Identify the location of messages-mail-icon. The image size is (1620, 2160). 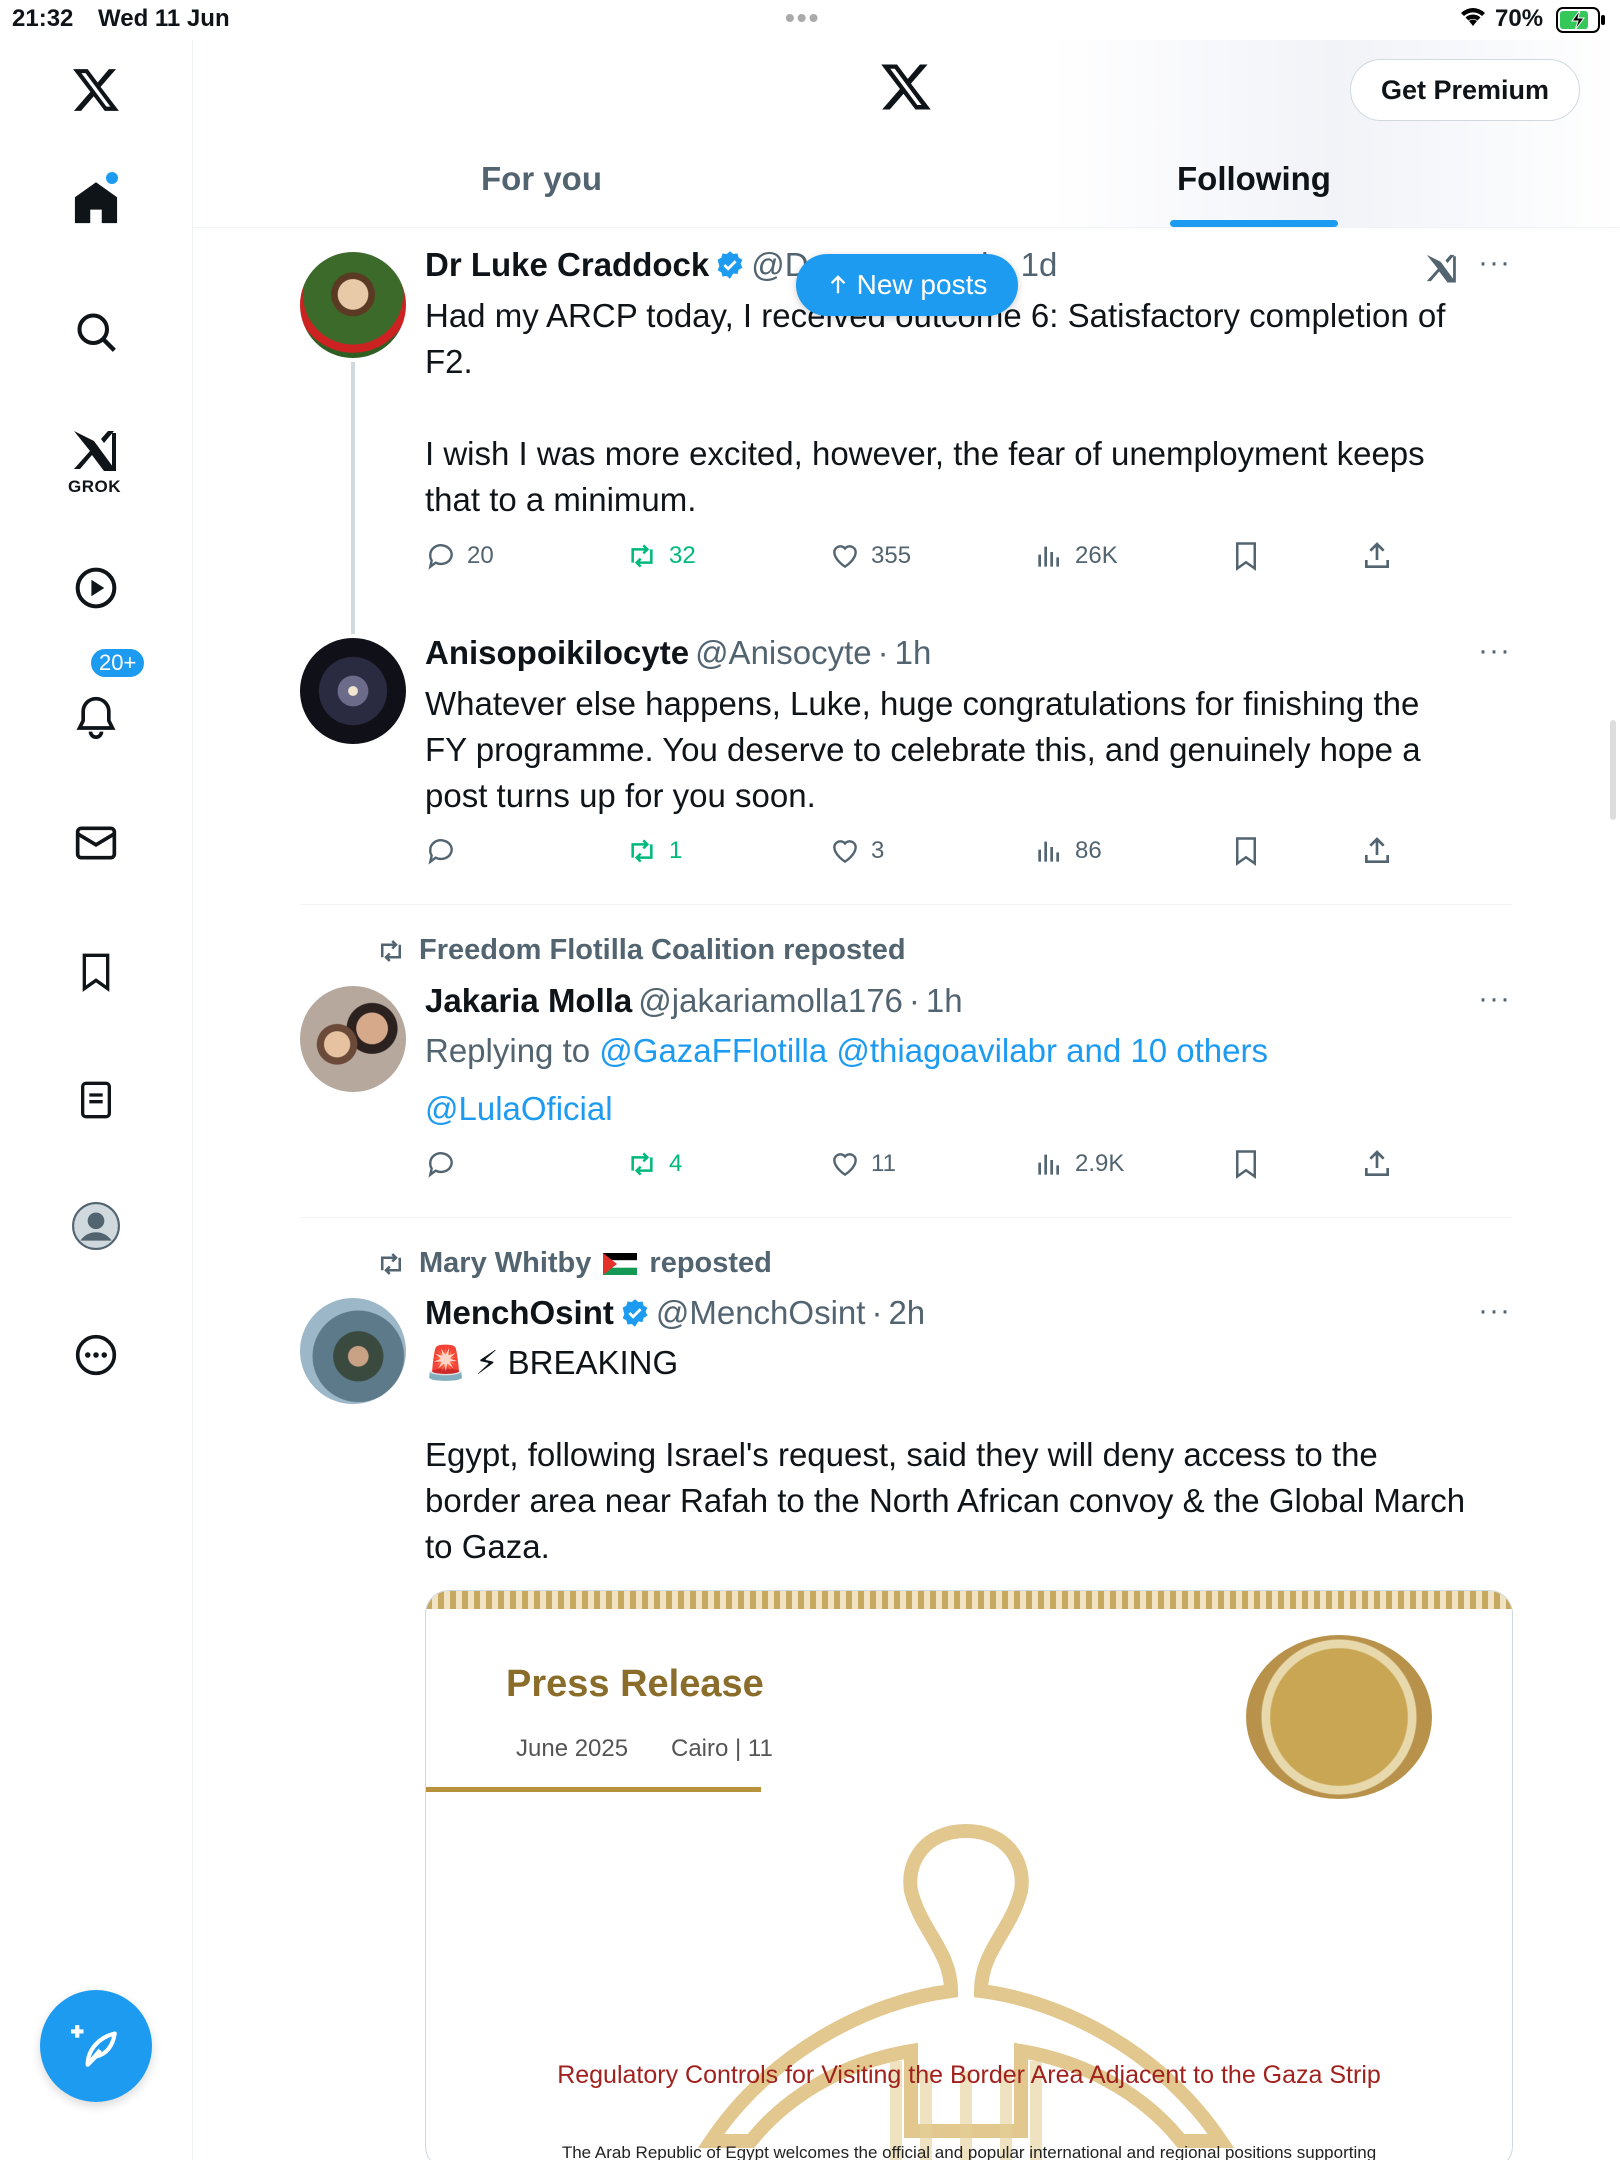
(96, 843).